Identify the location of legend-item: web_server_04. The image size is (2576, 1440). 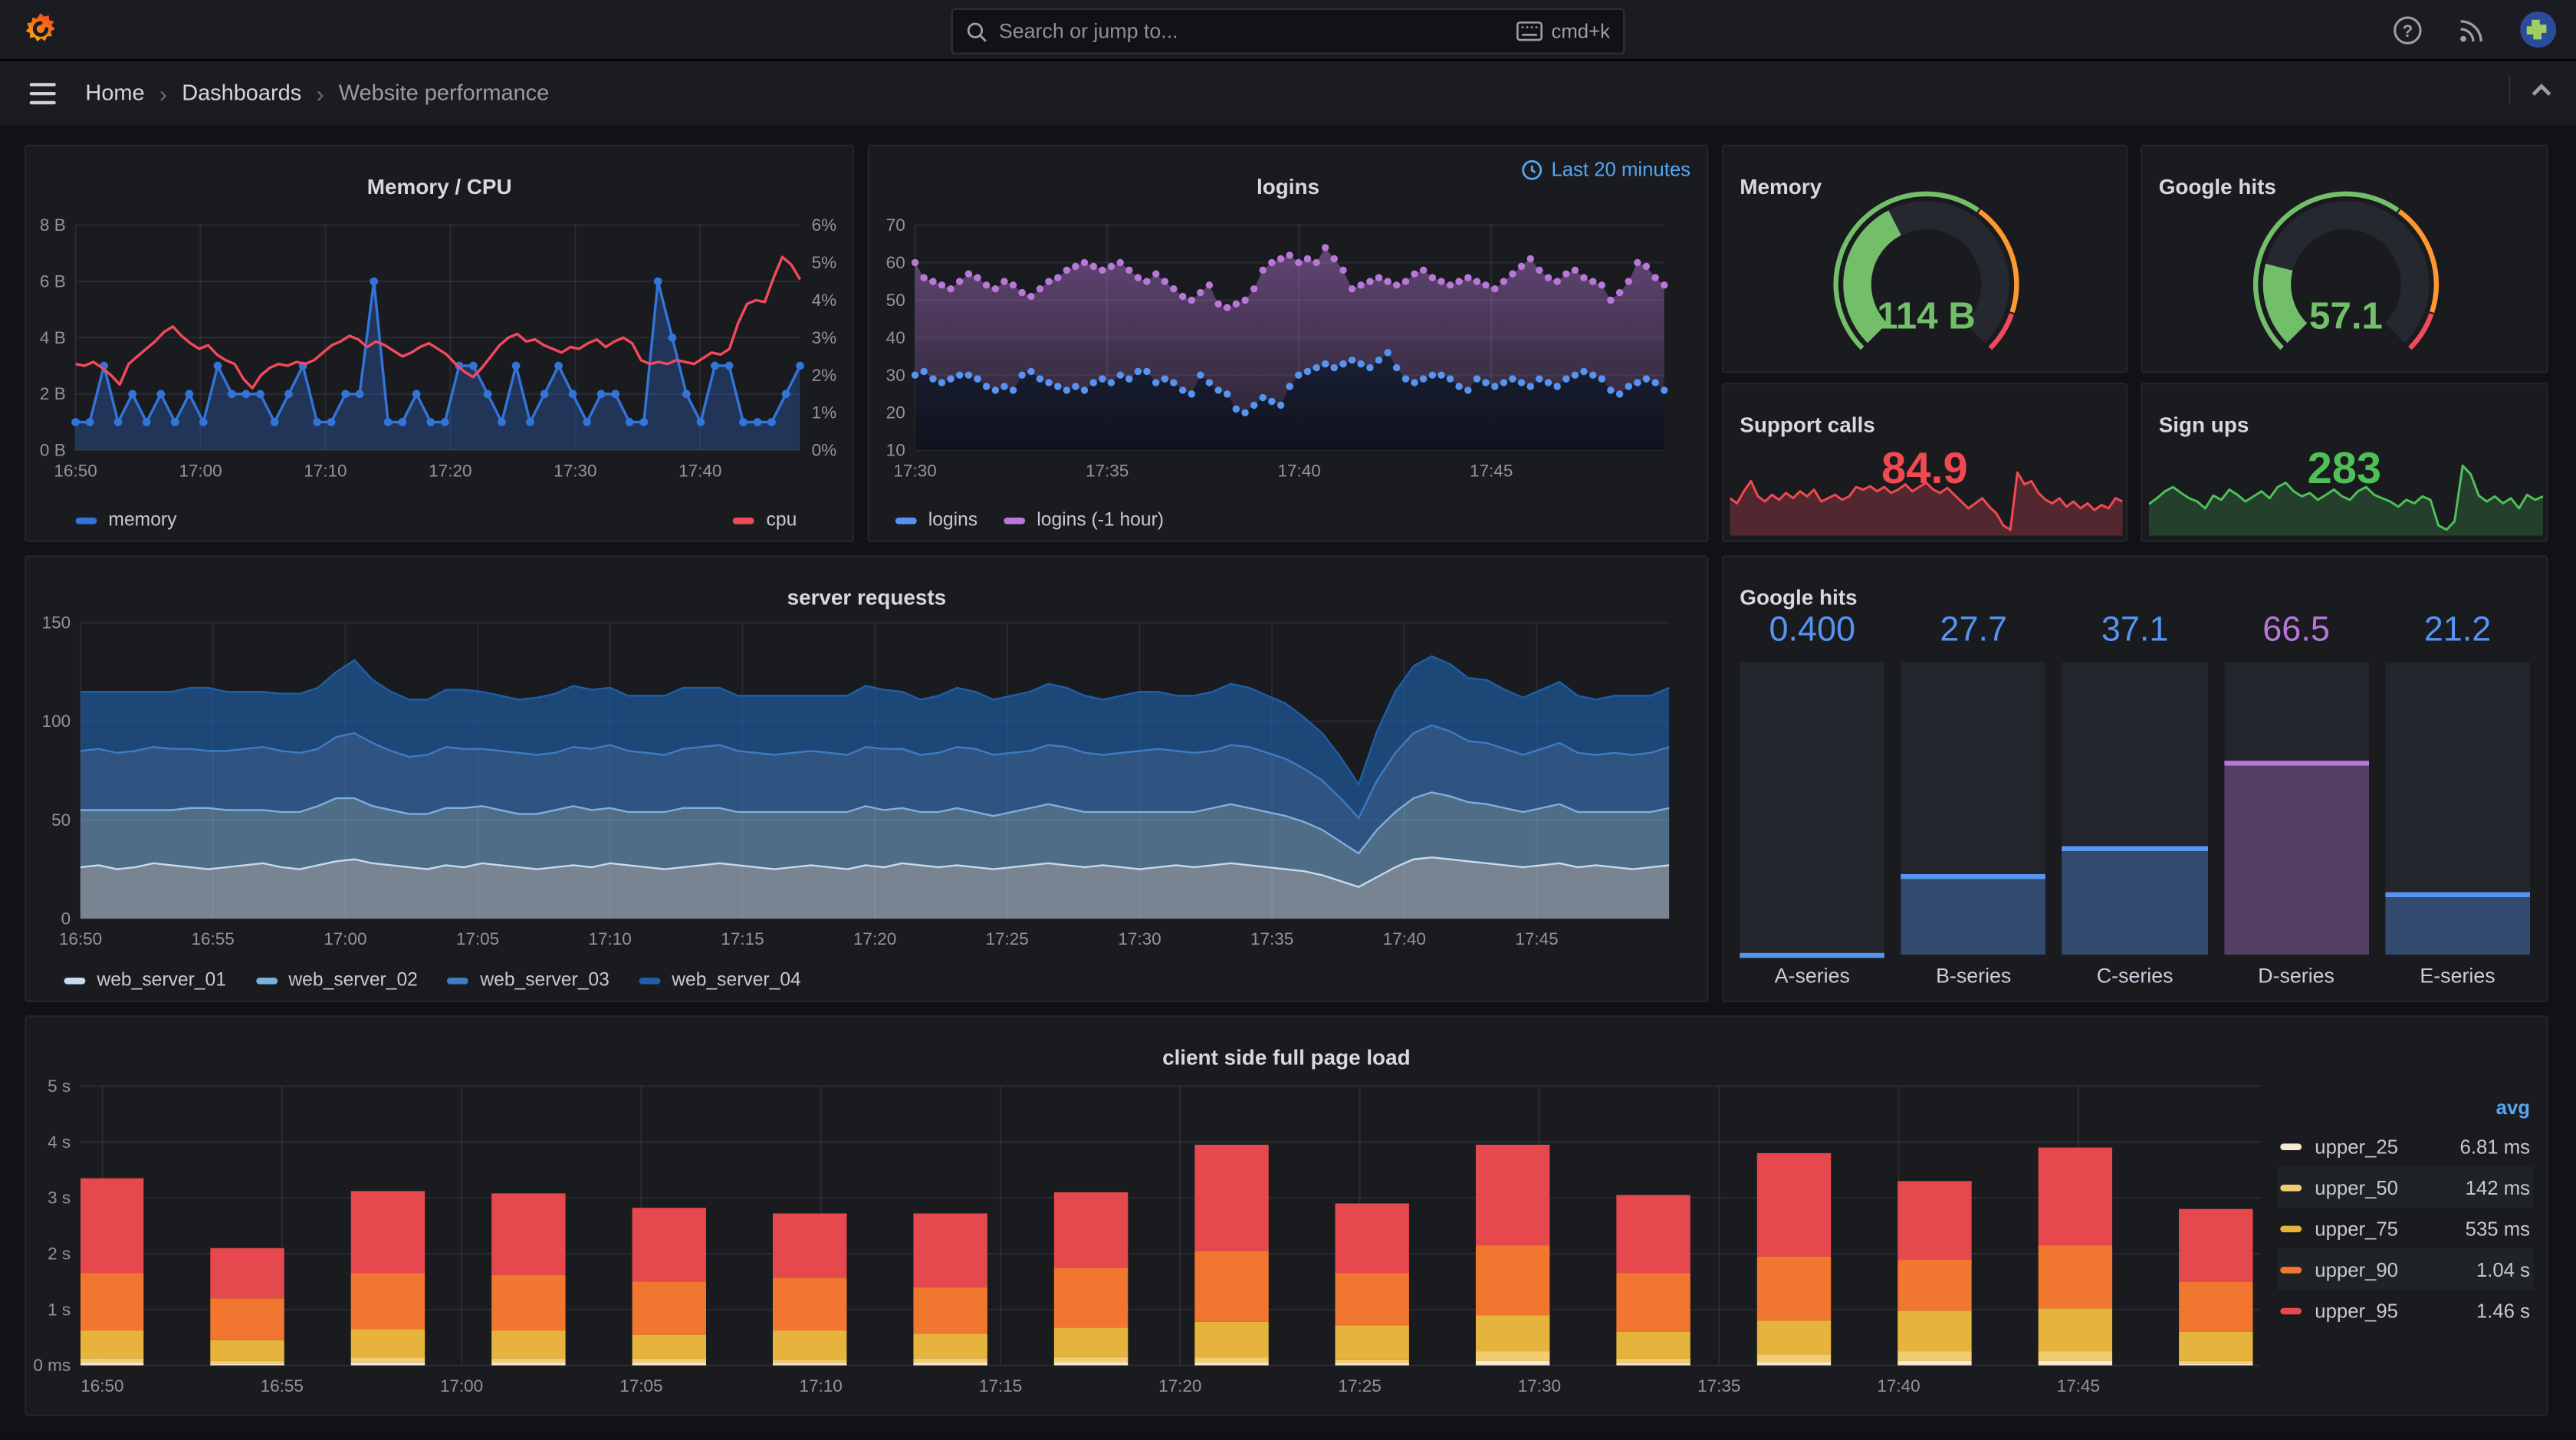
(720, 981).